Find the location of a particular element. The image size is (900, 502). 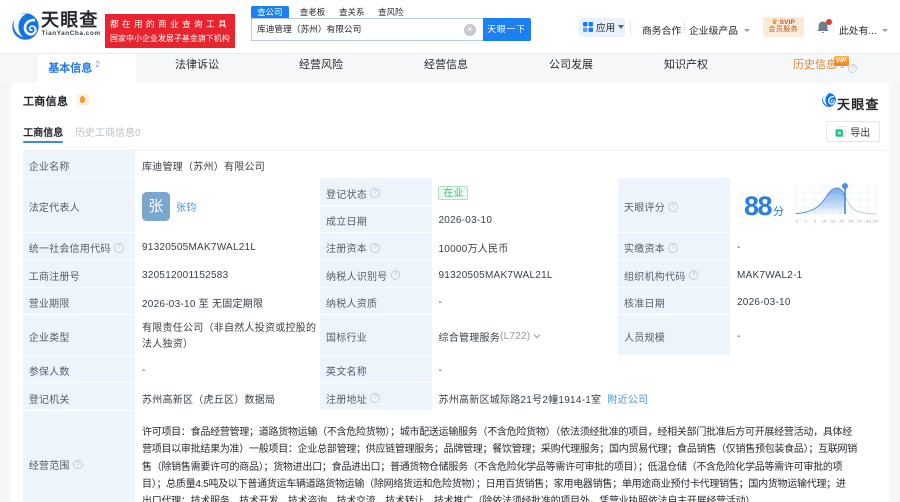

svg-text: 0 is located at coordinates (797, 221).